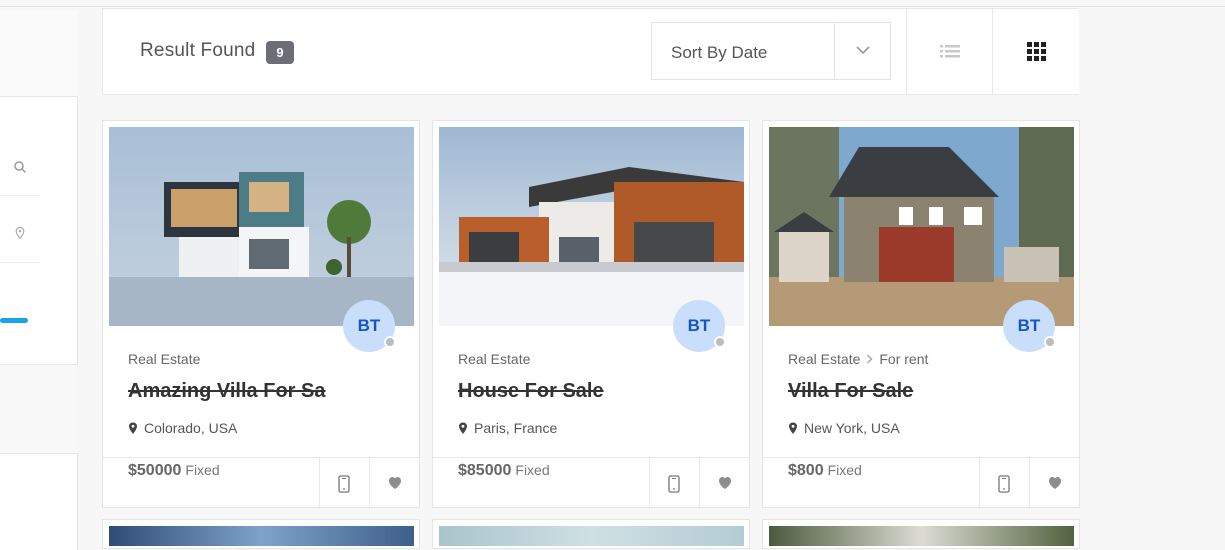 The image size is (1225, 550). What do you see at coordinates (903, 359) in the screenshot?
I see `subcategory-link: For rent` at bounding box center [903, 359].